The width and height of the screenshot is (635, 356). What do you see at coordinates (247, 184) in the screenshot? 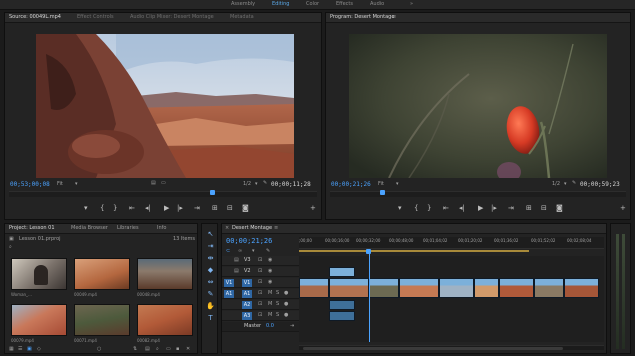
I see `source-resolution-select: 1/2` at bounding box center [247, 184].